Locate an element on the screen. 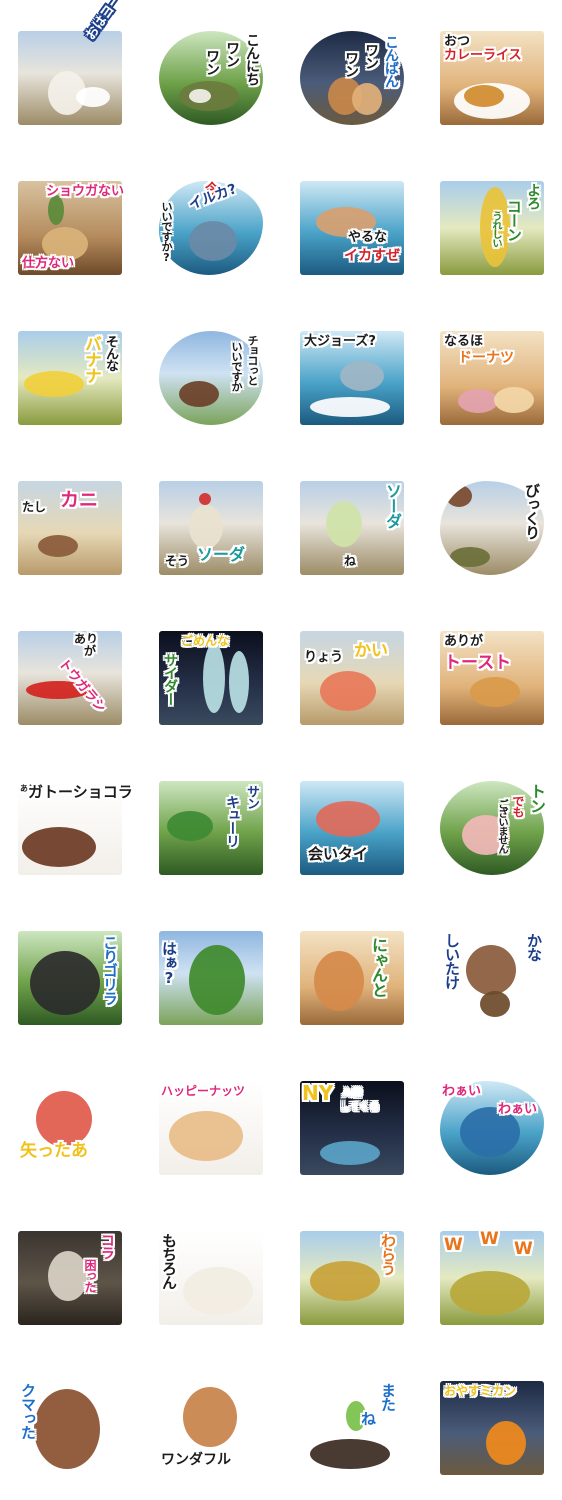 This screenshot has height=1500, width=562. sticker-ny-bath: NY 入浴 してくる is located at coordinates (352, 1128).